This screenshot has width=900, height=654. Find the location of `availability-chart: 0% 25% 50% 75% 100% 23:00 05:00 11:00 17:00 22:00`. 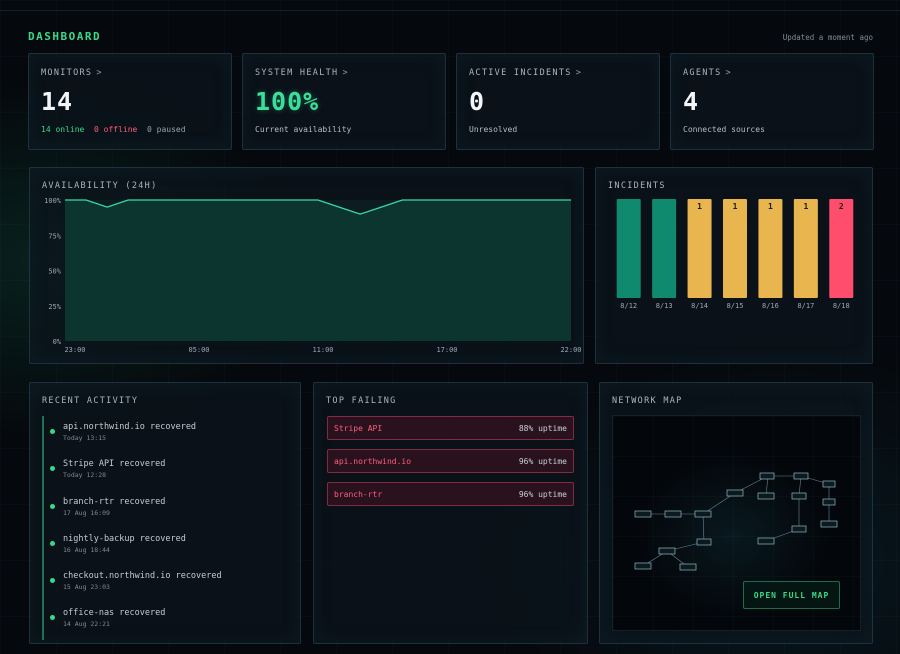

availability-chart: 0% 25% 50% 75% 100% 23:00 05:00 11:00 17:00 22:00 is located at coordinates (312, 275).